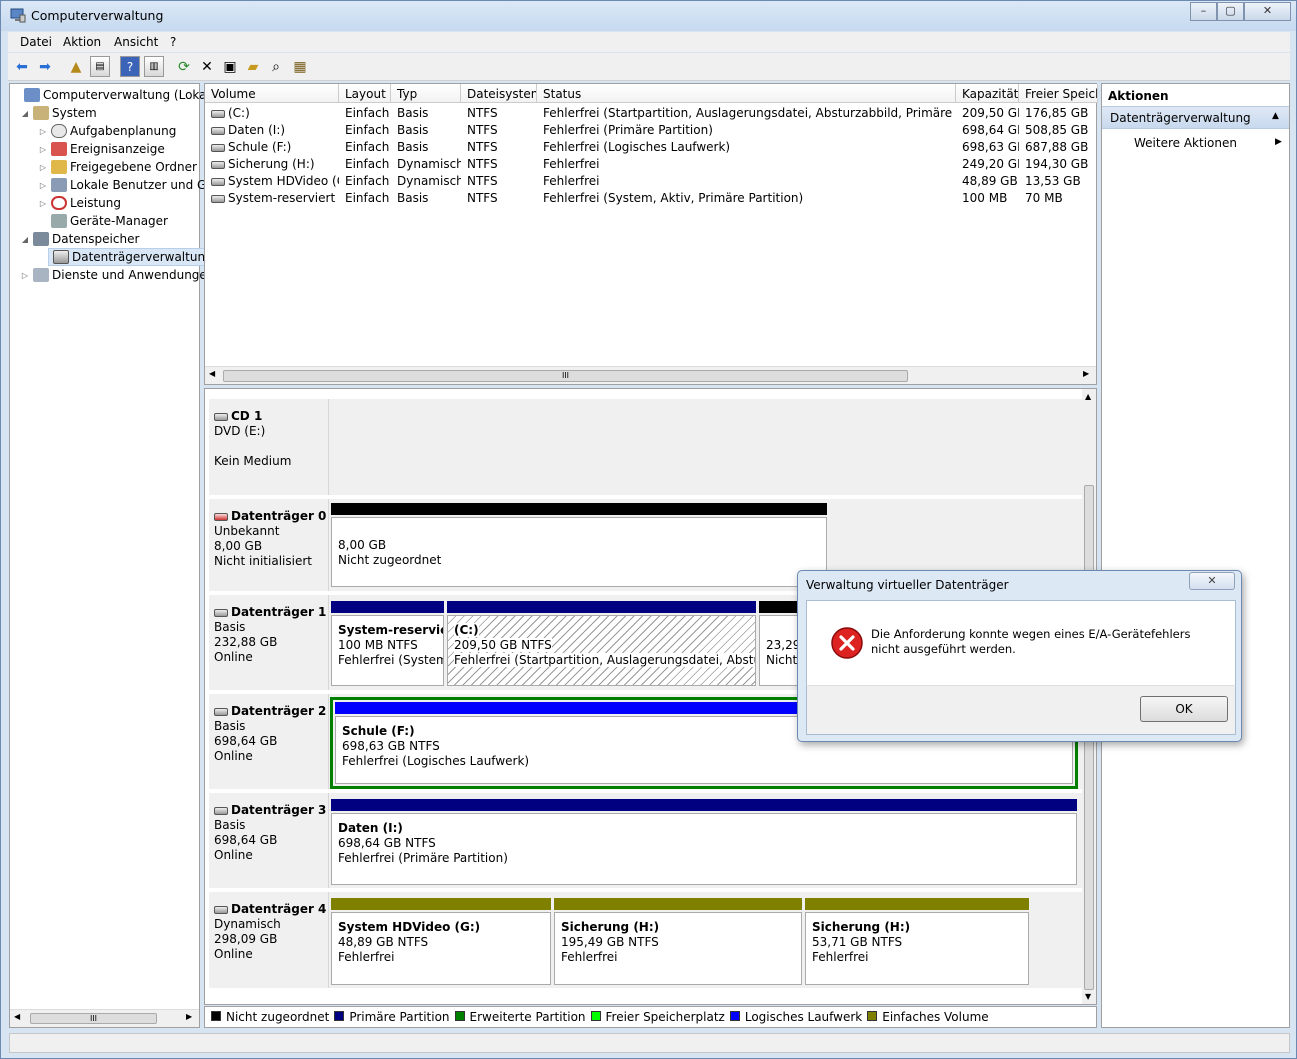  What do you see at coordinates (65, 203) in the screenshot?
I see `tree-item-performance: ▷ Leistung` at bounding box center [65, 203].